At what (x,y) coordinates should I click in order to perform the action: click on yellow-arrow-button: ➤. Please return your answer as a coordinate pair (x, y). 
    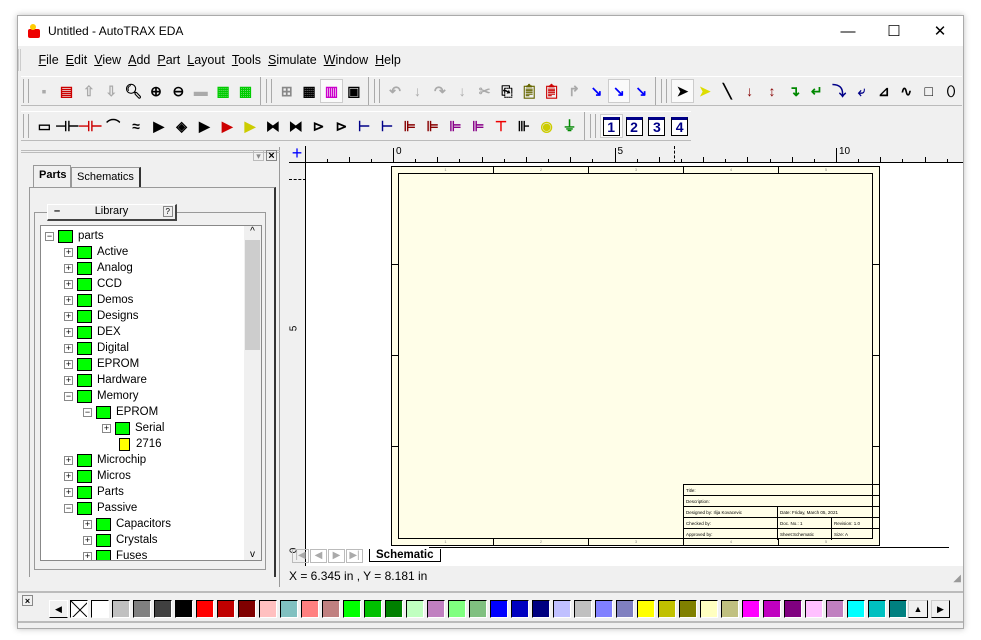
    Looking at the image, I should click on (705, 91).